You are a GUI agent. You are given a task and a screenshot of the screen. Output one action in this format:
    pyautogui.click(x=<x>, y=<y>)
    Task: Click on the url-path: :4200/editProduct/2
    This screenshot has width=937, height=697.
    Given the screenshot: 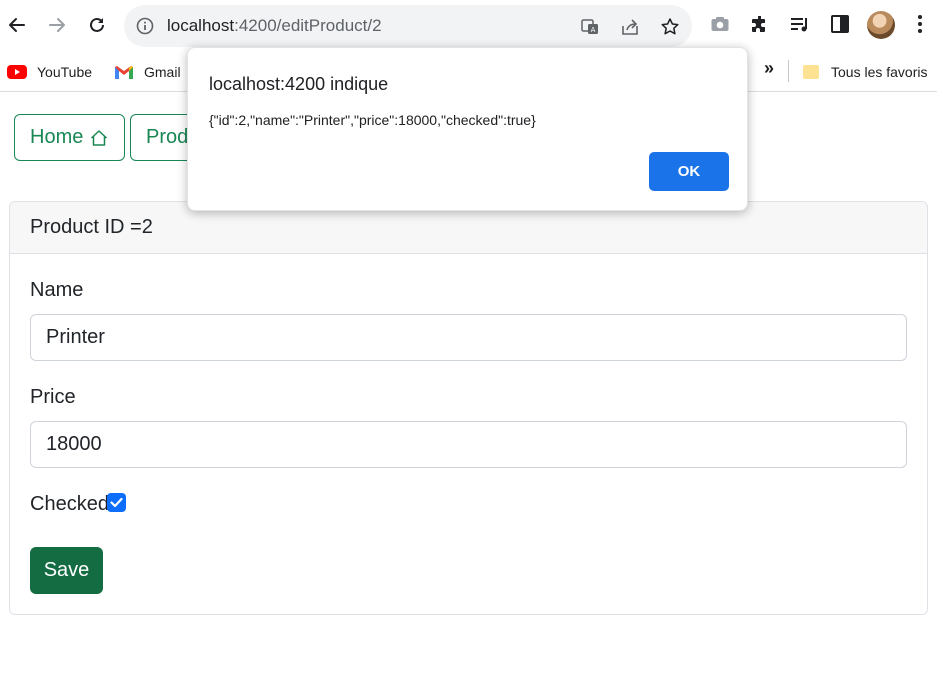 What is the action you would take?
    pyautogui.click(x=308, y=25)
    